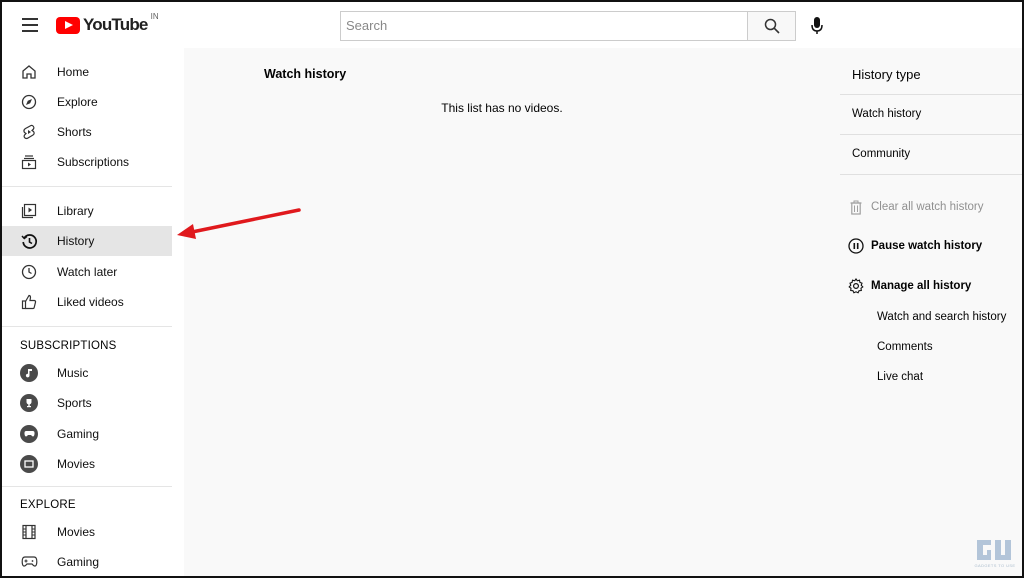  What do you see at coordinates (29, 162) in the screenshot?
I see `subscriptions-icon` at bounding box center [29, 162].